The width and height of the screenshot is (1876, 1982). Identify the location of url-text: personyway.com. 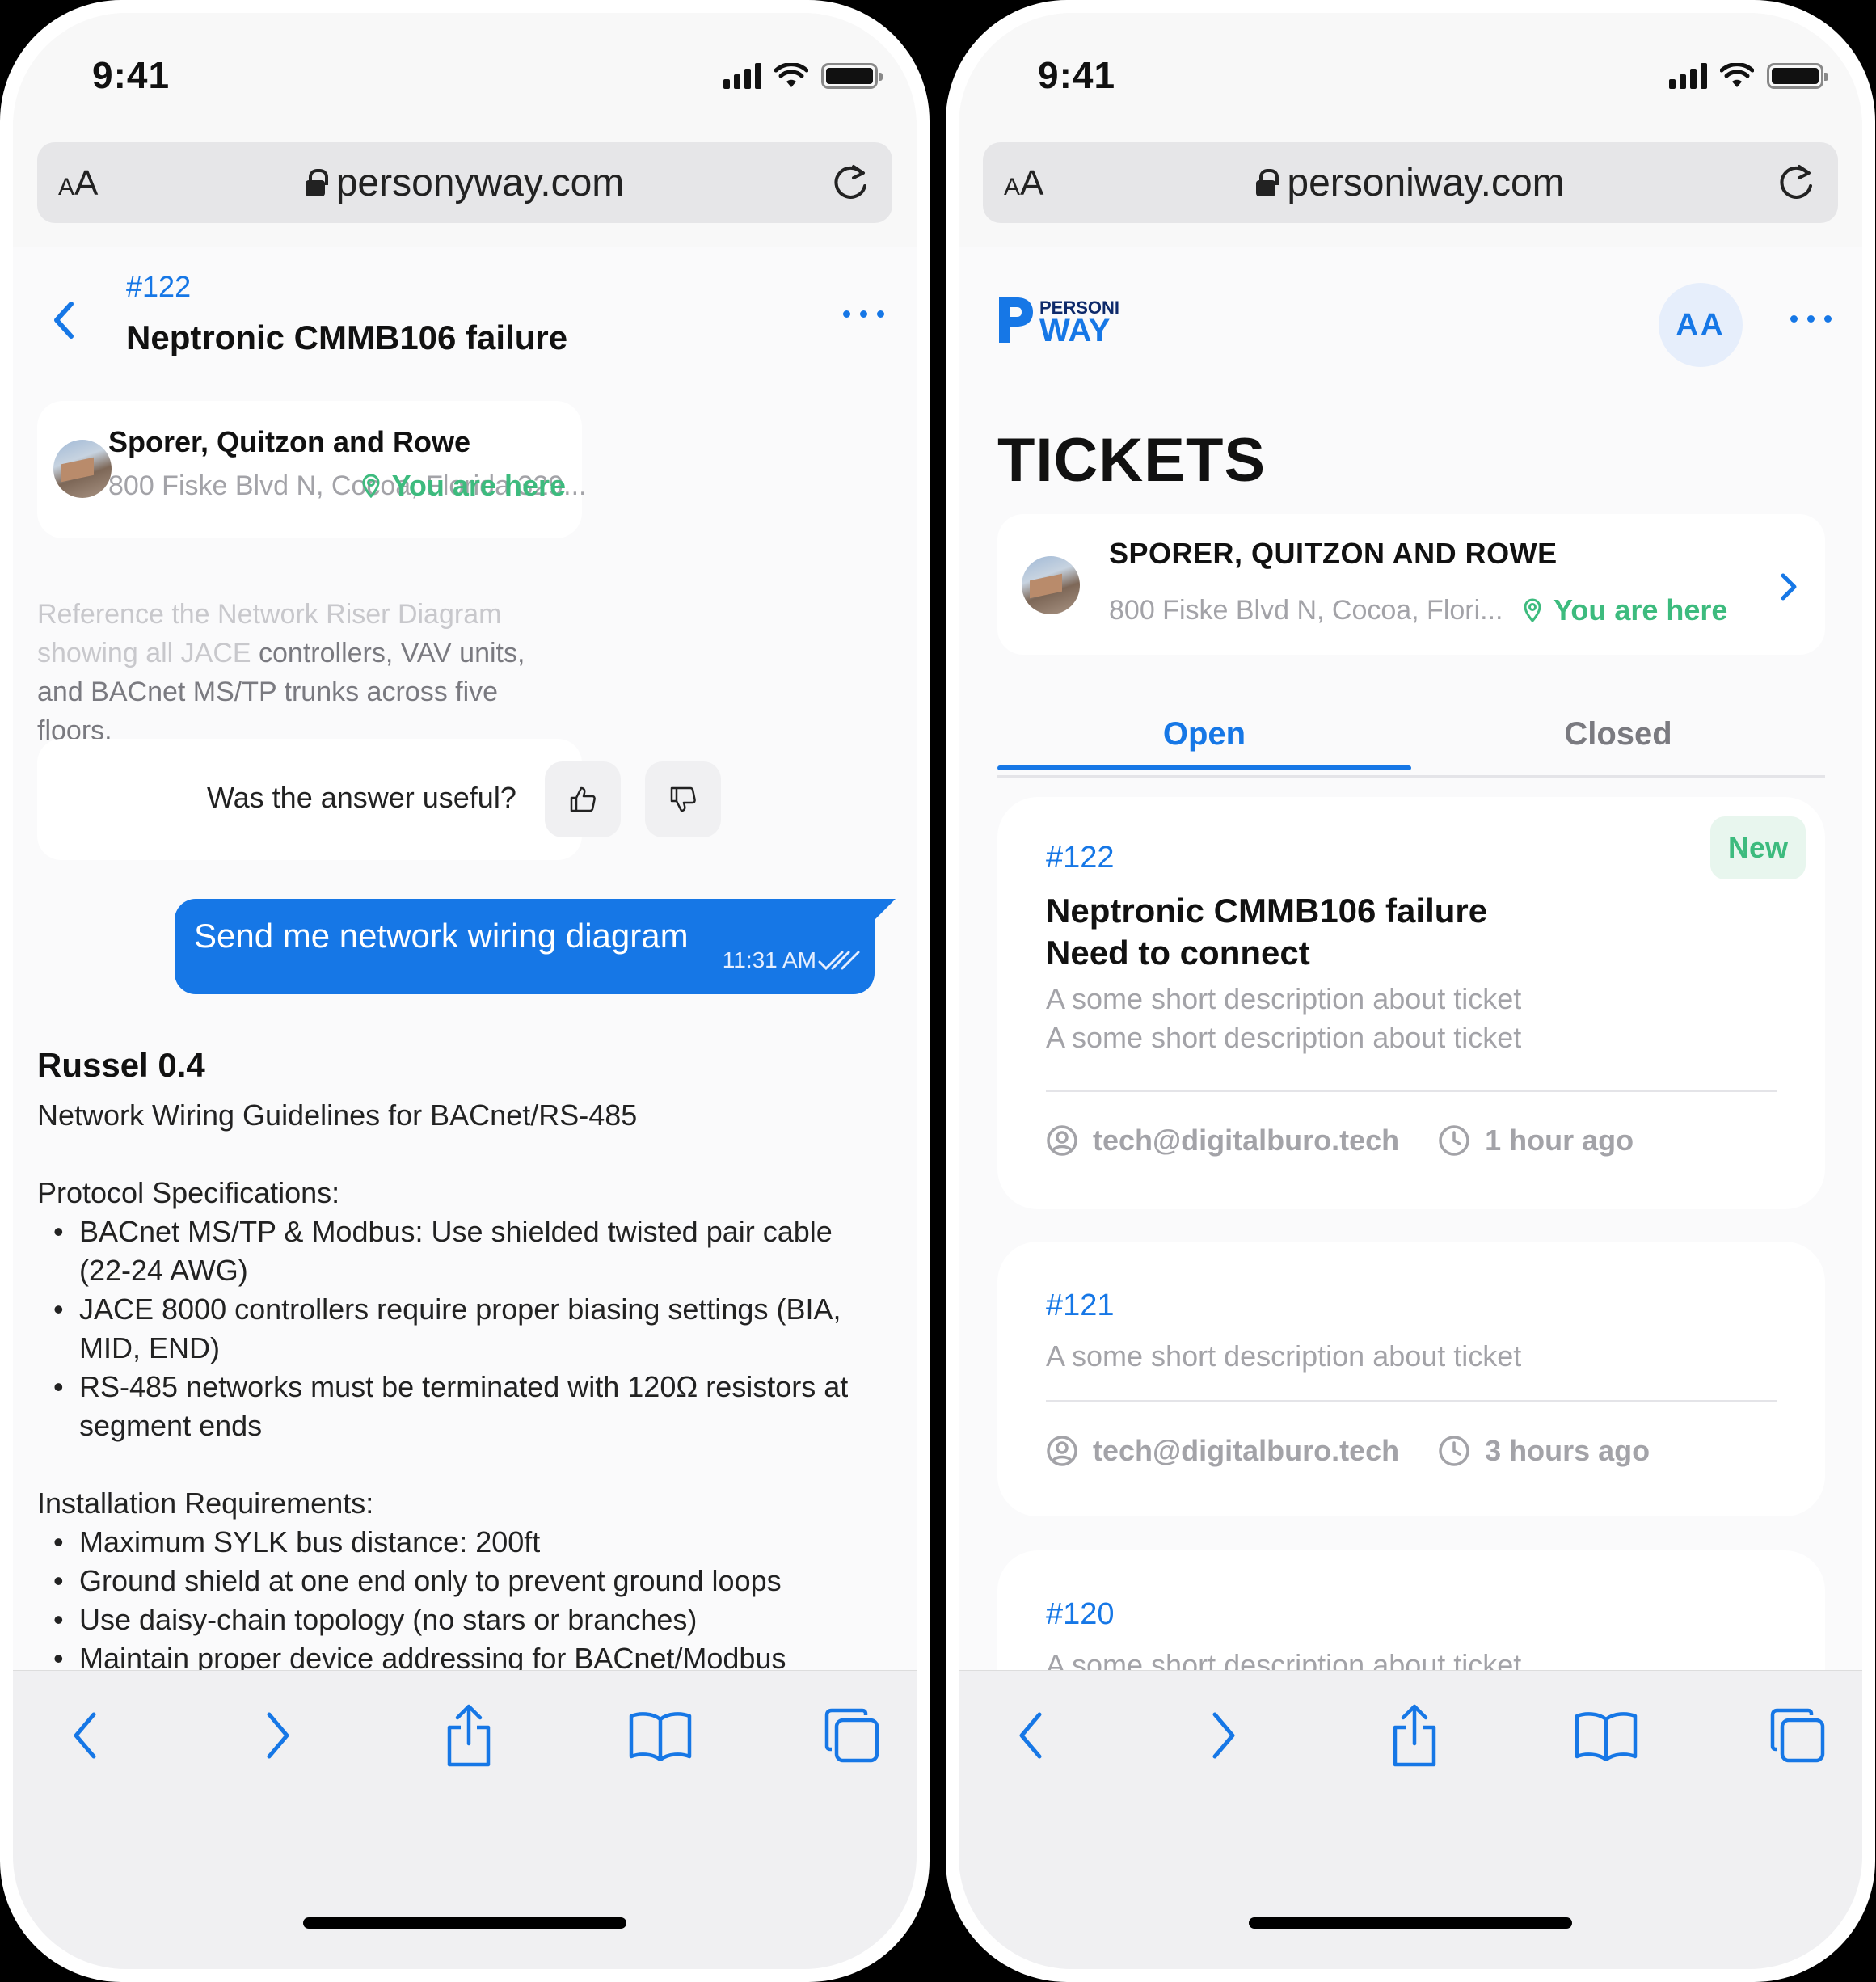
(480, 183).